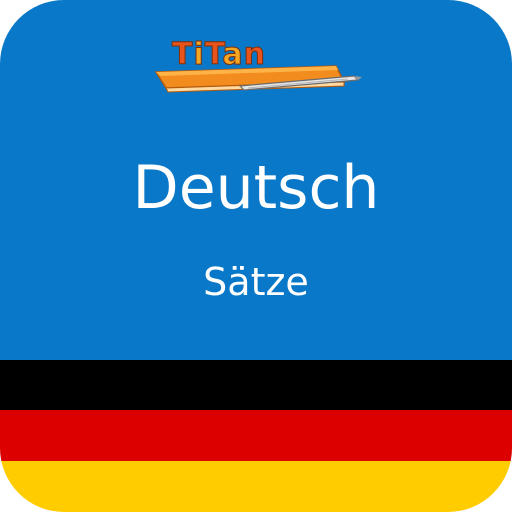 The height and width of the screenshot is (512, 512). I want to click on language-title: Deutsch, so click(256, 188).